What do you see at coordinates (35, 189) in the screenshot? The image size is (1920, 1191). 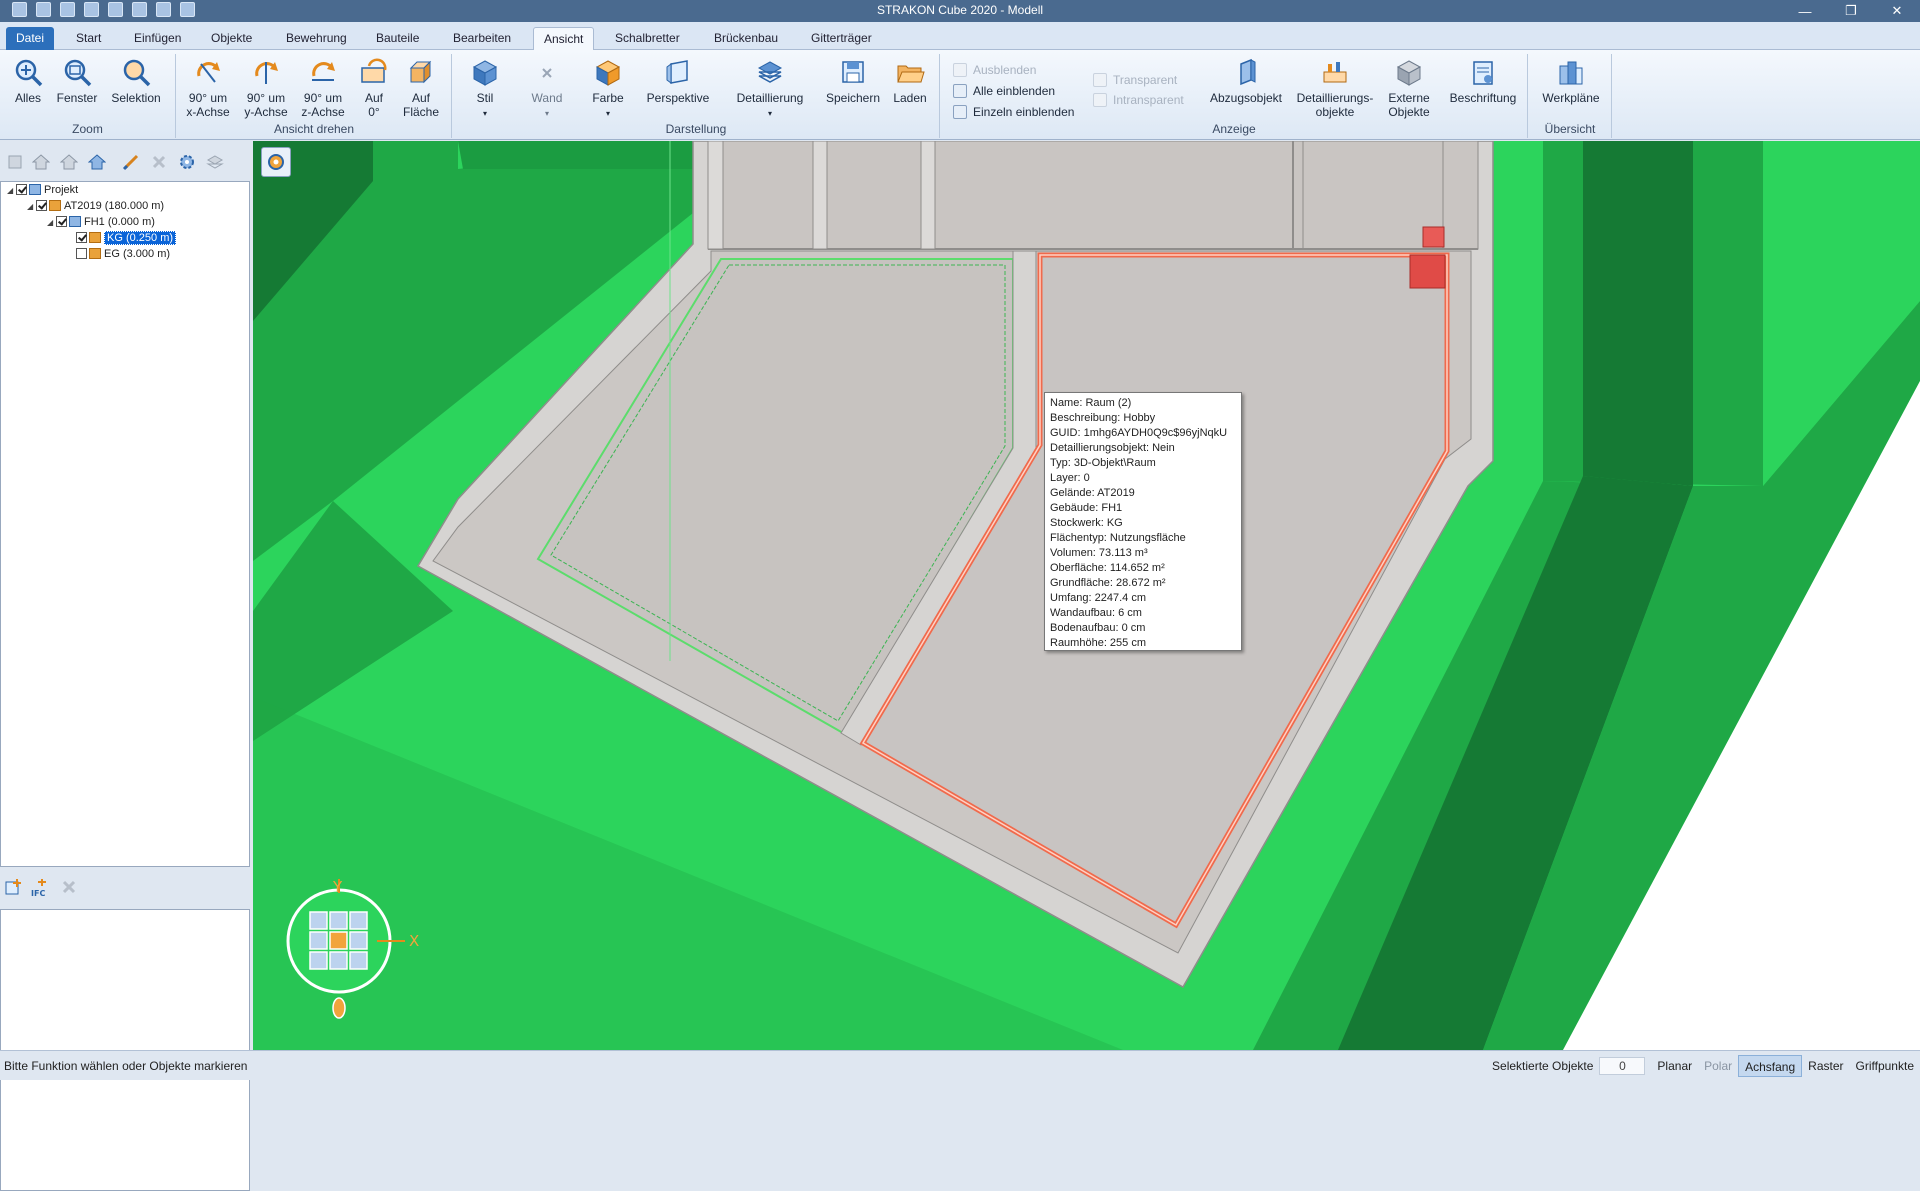 I see `project-icon` at bounding box center [35, 189].